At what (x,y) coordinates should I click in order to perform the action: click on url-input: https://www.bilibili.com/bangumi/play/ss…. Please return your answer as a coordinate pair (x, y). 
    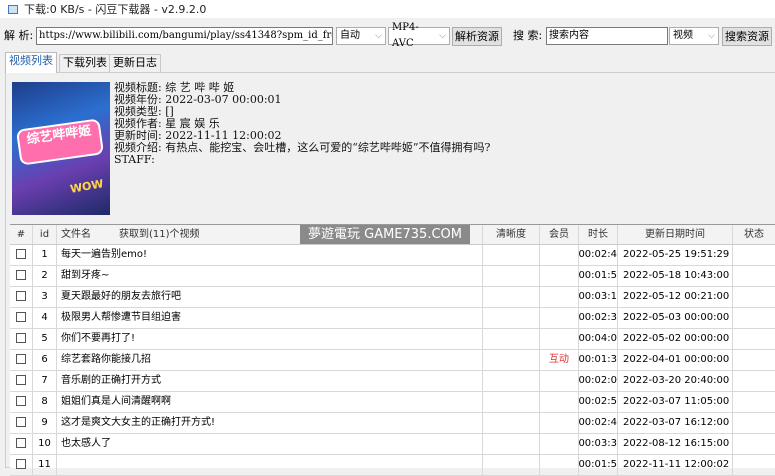
    Looking at the image, I should click on (184, 36).